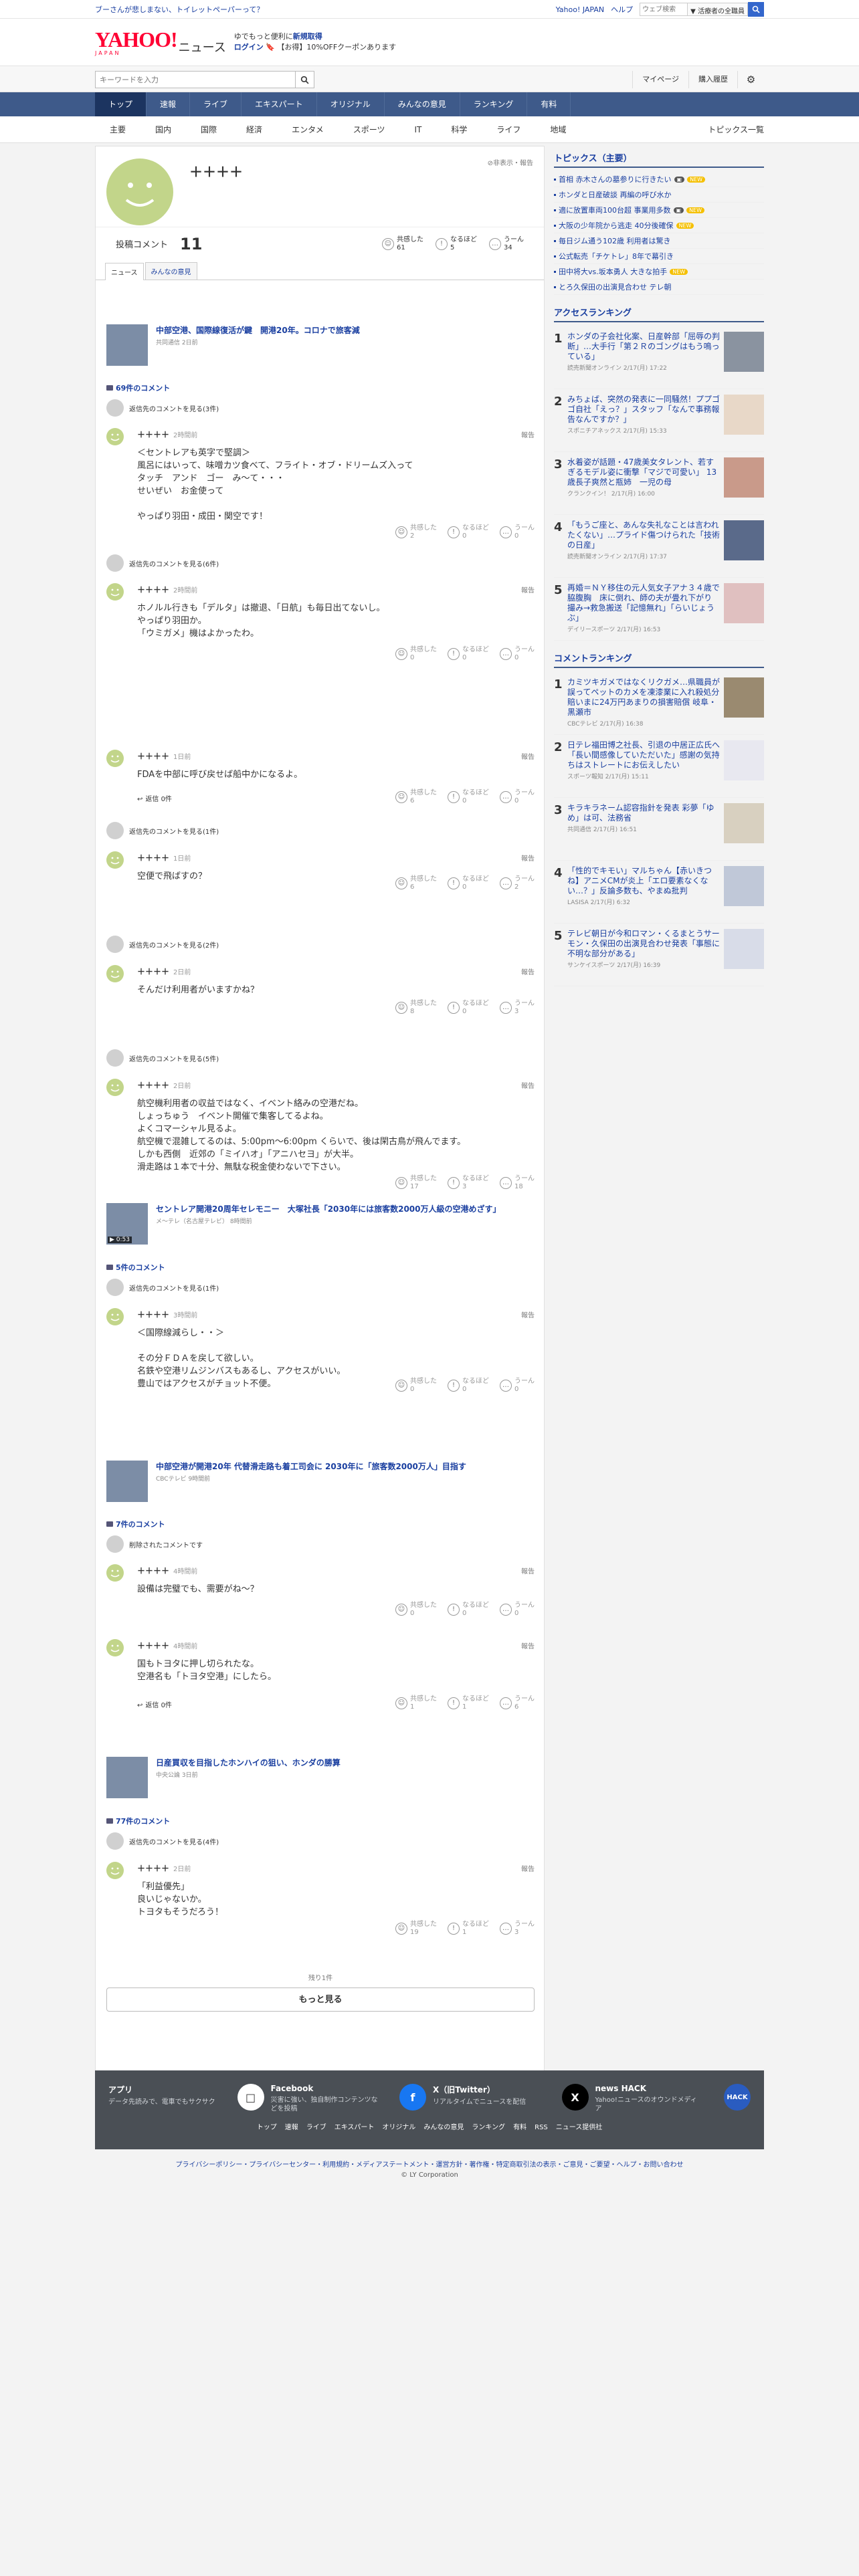  I want to click on footer-link: みんなの意見, so click(443, 2127).